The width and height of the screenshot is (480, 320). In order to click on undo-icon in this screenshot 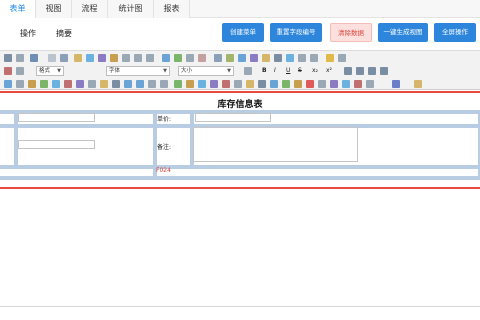, I will do `click(138, 58)`.